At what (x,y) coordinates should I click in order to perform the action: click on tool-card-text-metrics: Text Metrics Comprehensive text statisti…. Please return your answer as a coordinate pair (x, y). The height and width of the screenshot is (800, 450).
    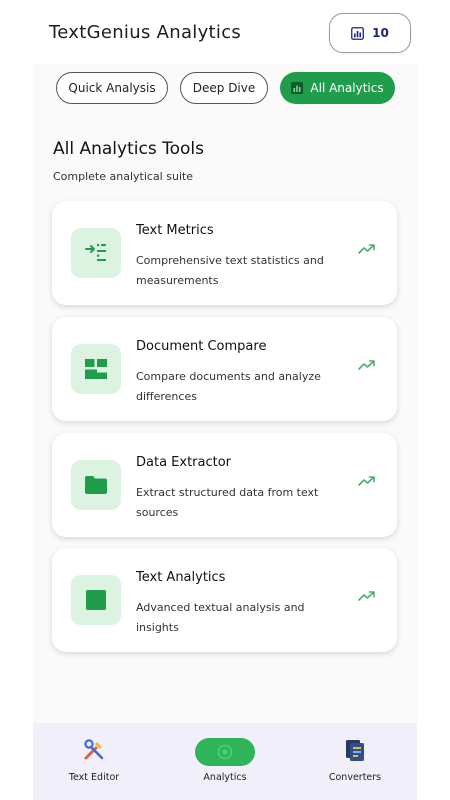
    Looking at the image, I should click on (224, 253).